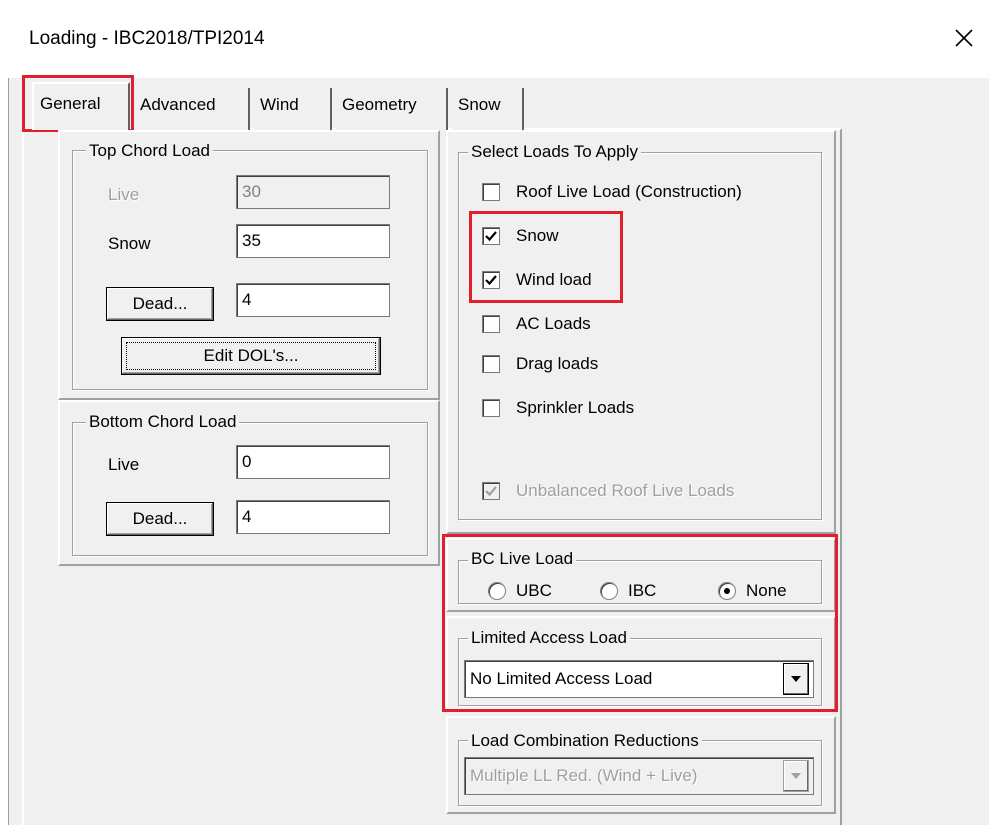  I want to click on sprinkler-loads-label: Sprinkler Loads, so click(575, 407).